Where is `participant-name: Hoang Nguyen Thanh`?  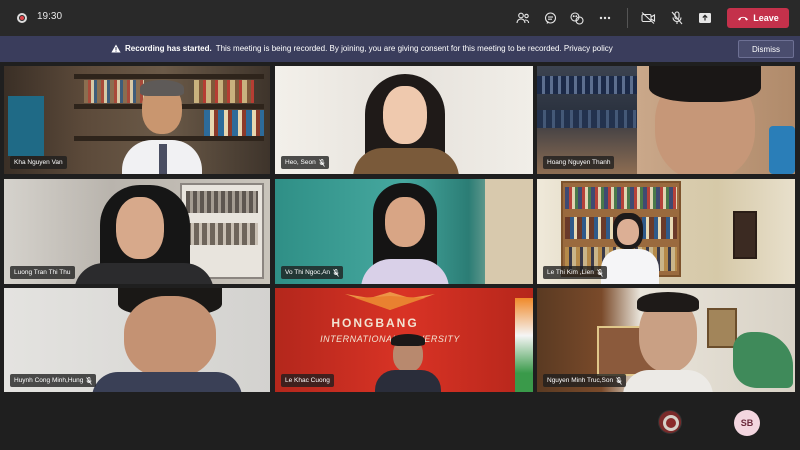
participant-name: Hoang Nguyen Thanh is located at coordinates (579, 162).